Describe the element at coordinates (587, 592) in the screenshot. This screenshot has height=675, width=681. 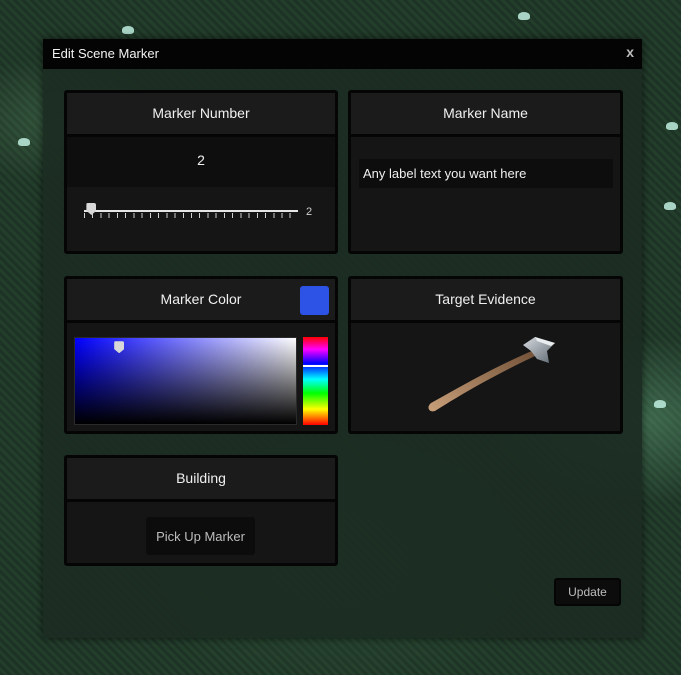
I see `update-button: Update` at that location.